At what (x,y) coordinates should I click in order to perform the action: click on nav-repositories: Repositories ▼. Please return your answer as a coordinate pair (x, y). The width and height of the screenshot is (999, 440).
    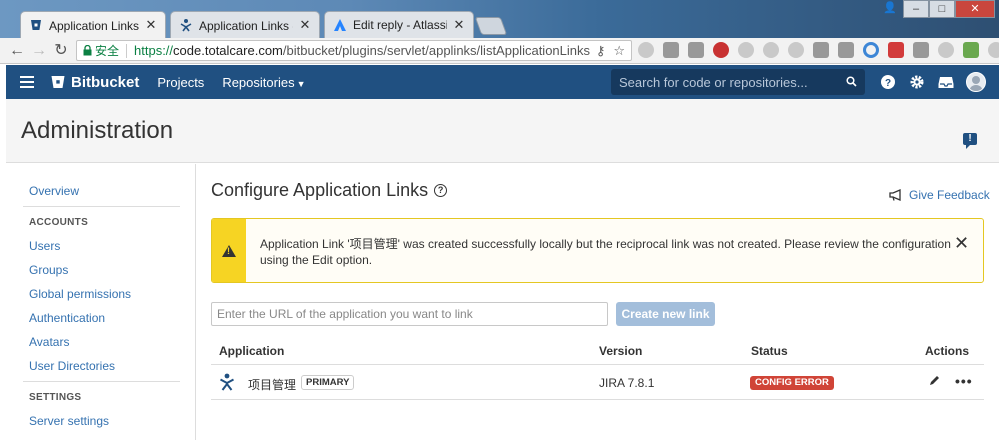
    Looking at the image, I should click on (263, 82).